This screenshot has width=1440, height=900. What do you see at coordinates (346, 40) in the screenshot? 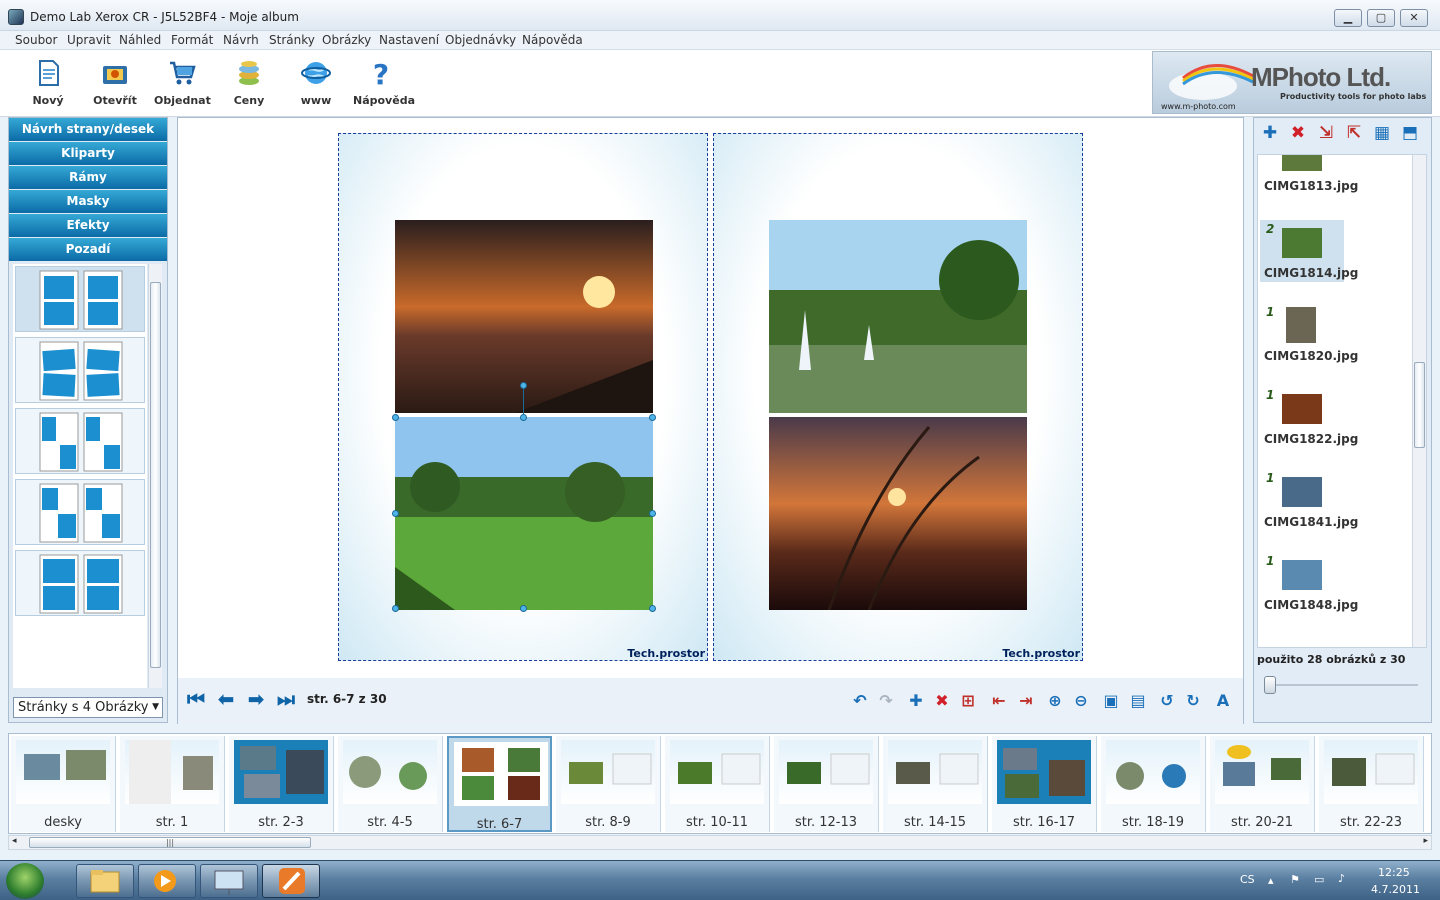
I see `menu-obrazky: Obrázky` at bounding box center [346, 40].